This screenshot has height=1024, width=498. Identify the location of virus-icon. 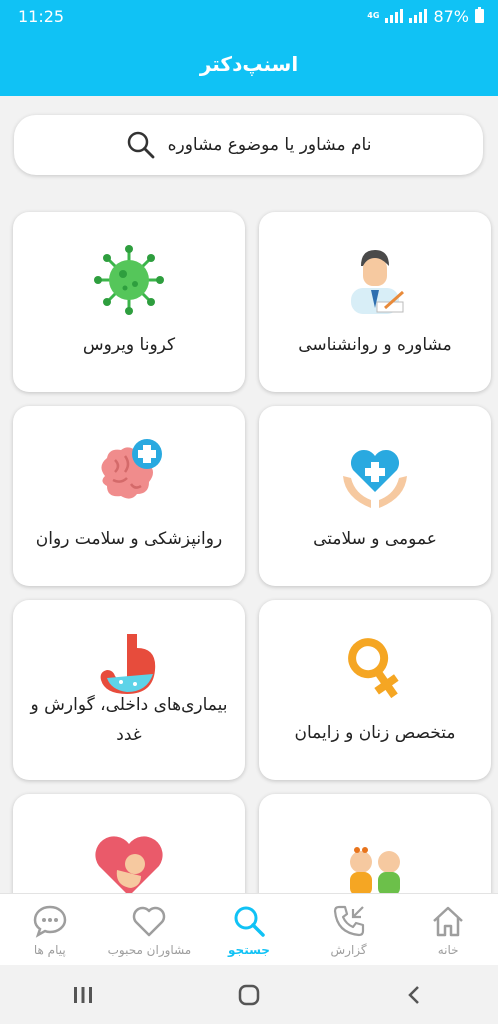
(129, 280).